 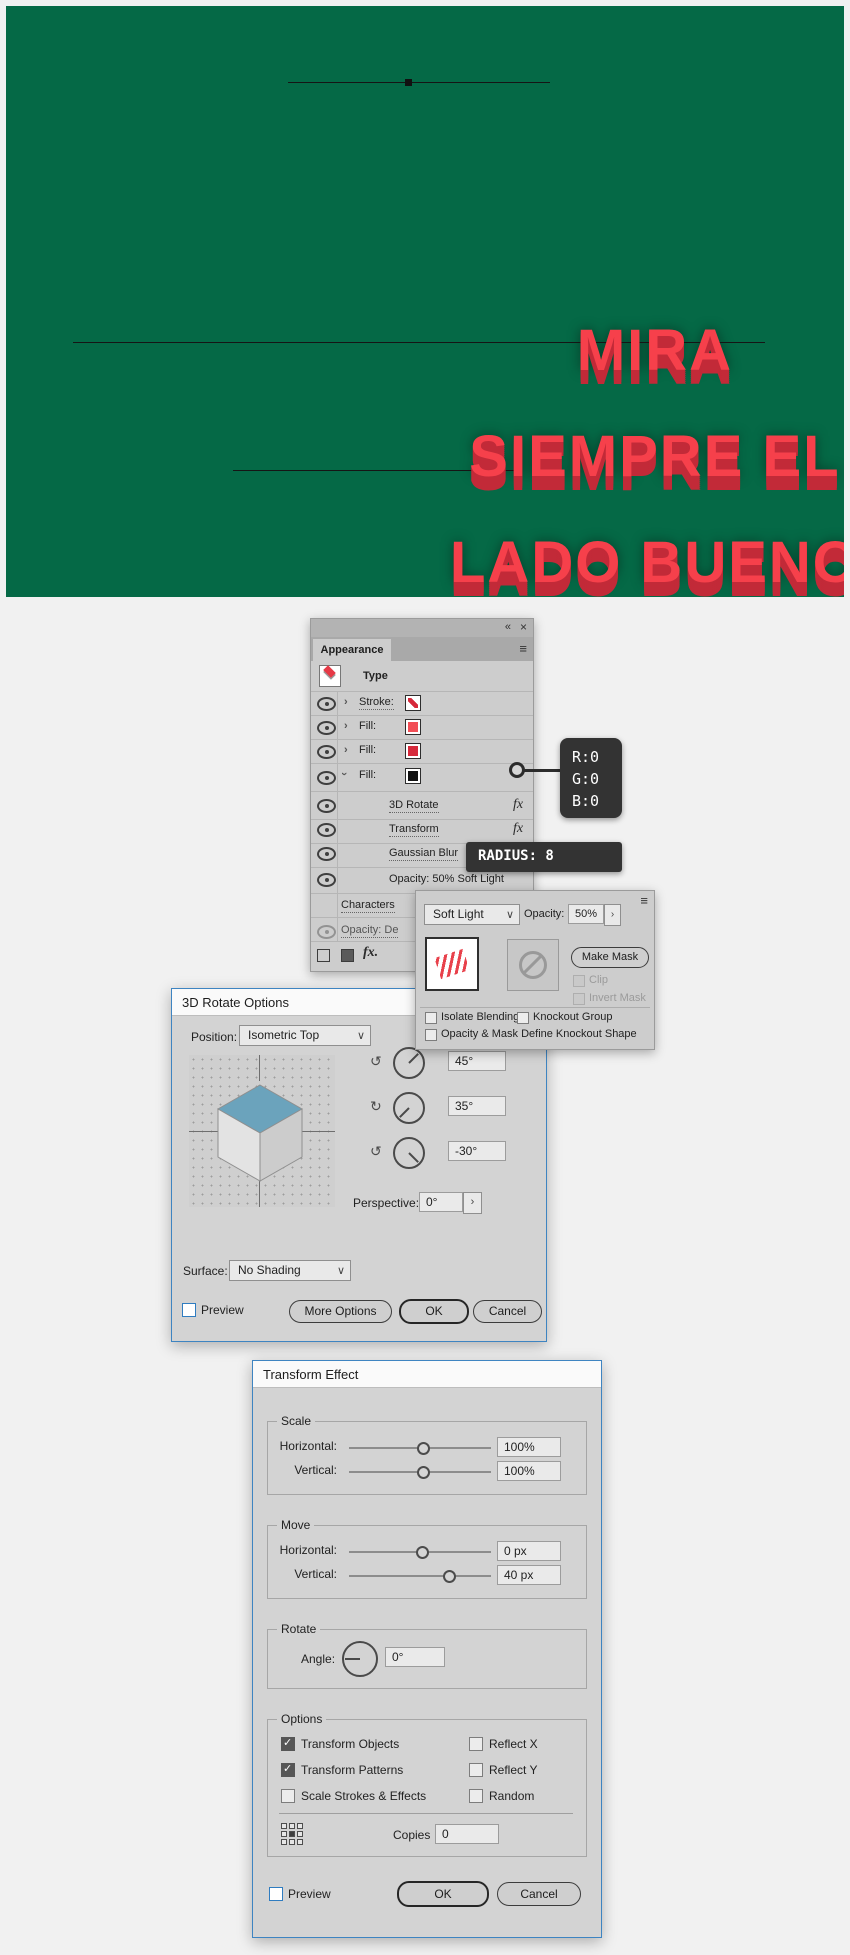 What do you see at coordinates (508, 627) in the screenshot?
I see `collapse-panel-icon: «` at bounding box center [508, 627].